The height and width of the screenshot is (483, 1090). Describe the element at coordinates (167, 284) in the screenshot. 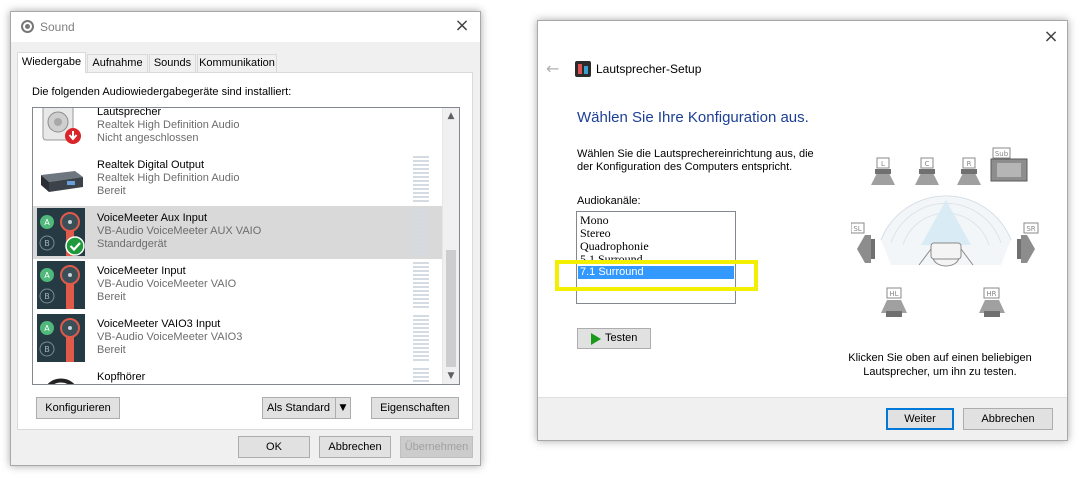

I see `device-driver: VB-Audio VoiceMeeter VAIO` at that location.